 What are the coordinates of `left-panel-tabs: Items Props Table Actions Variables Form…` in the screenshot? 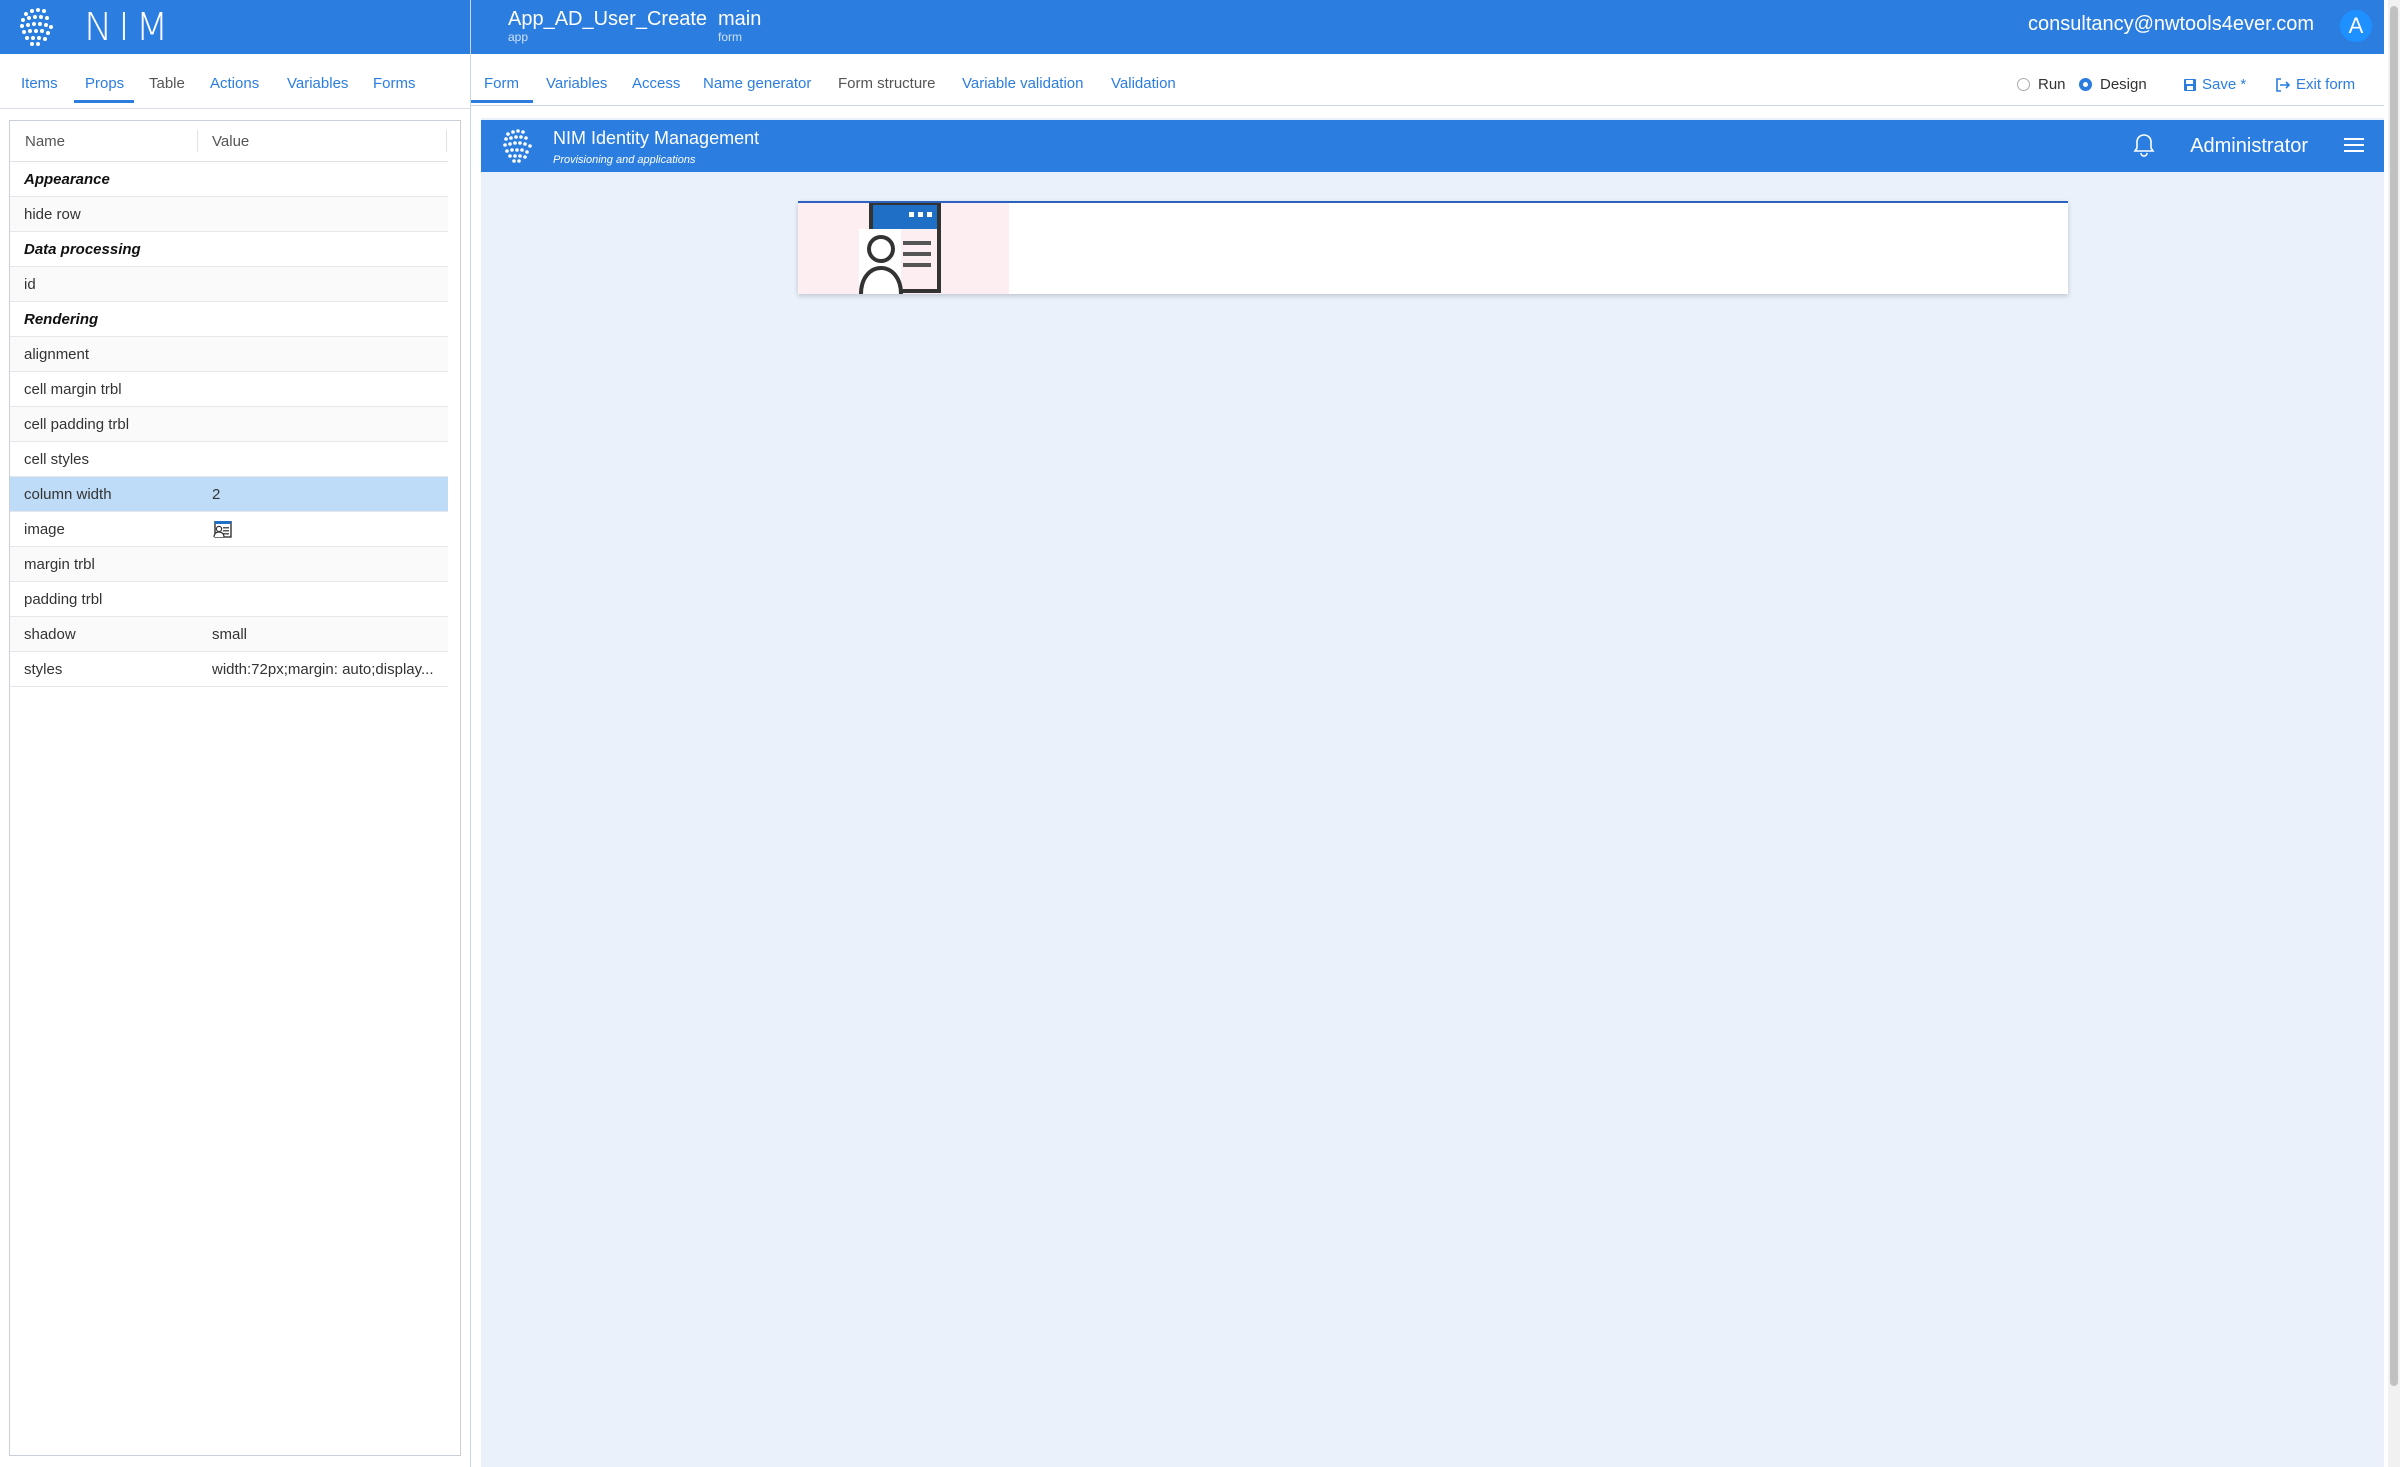 It's located at (235, 81).